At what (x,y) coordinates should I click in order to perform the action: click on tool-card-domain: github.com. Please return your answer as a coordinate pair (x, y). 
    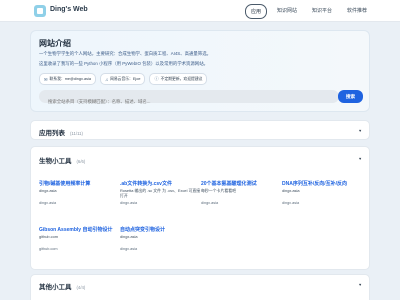
    Looking at the image, I should click on (48, 249).